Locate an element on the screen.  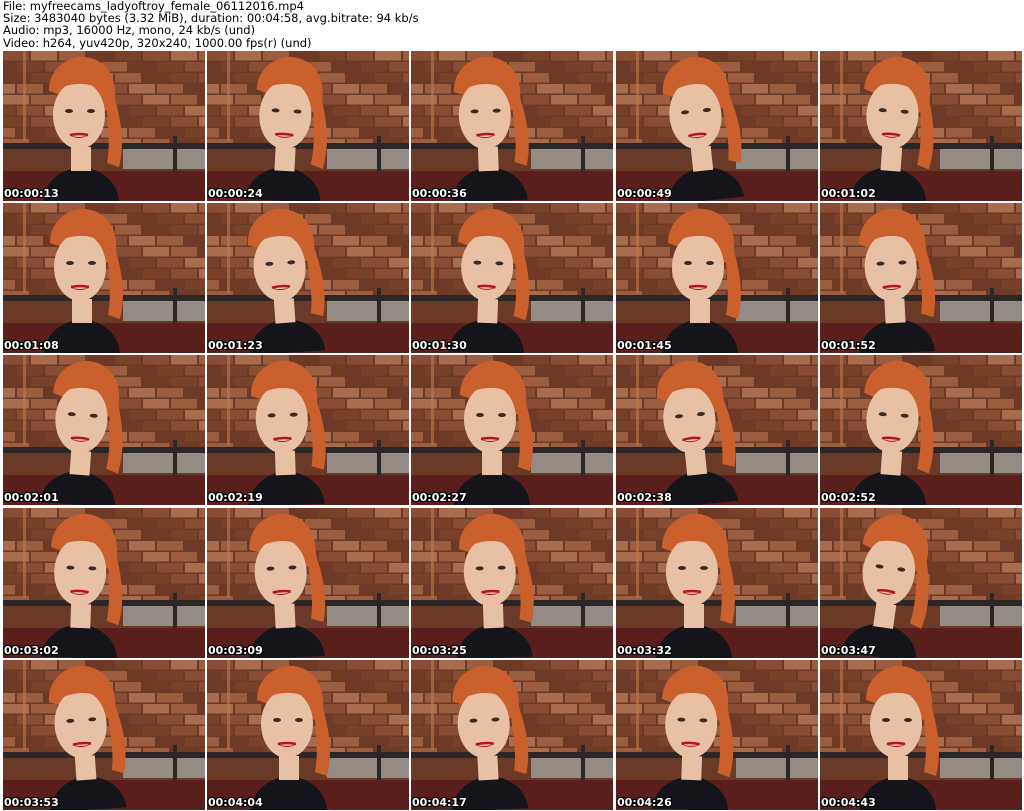
frame-timestamp: 00:02:38 is located at coordinates (644, 497).